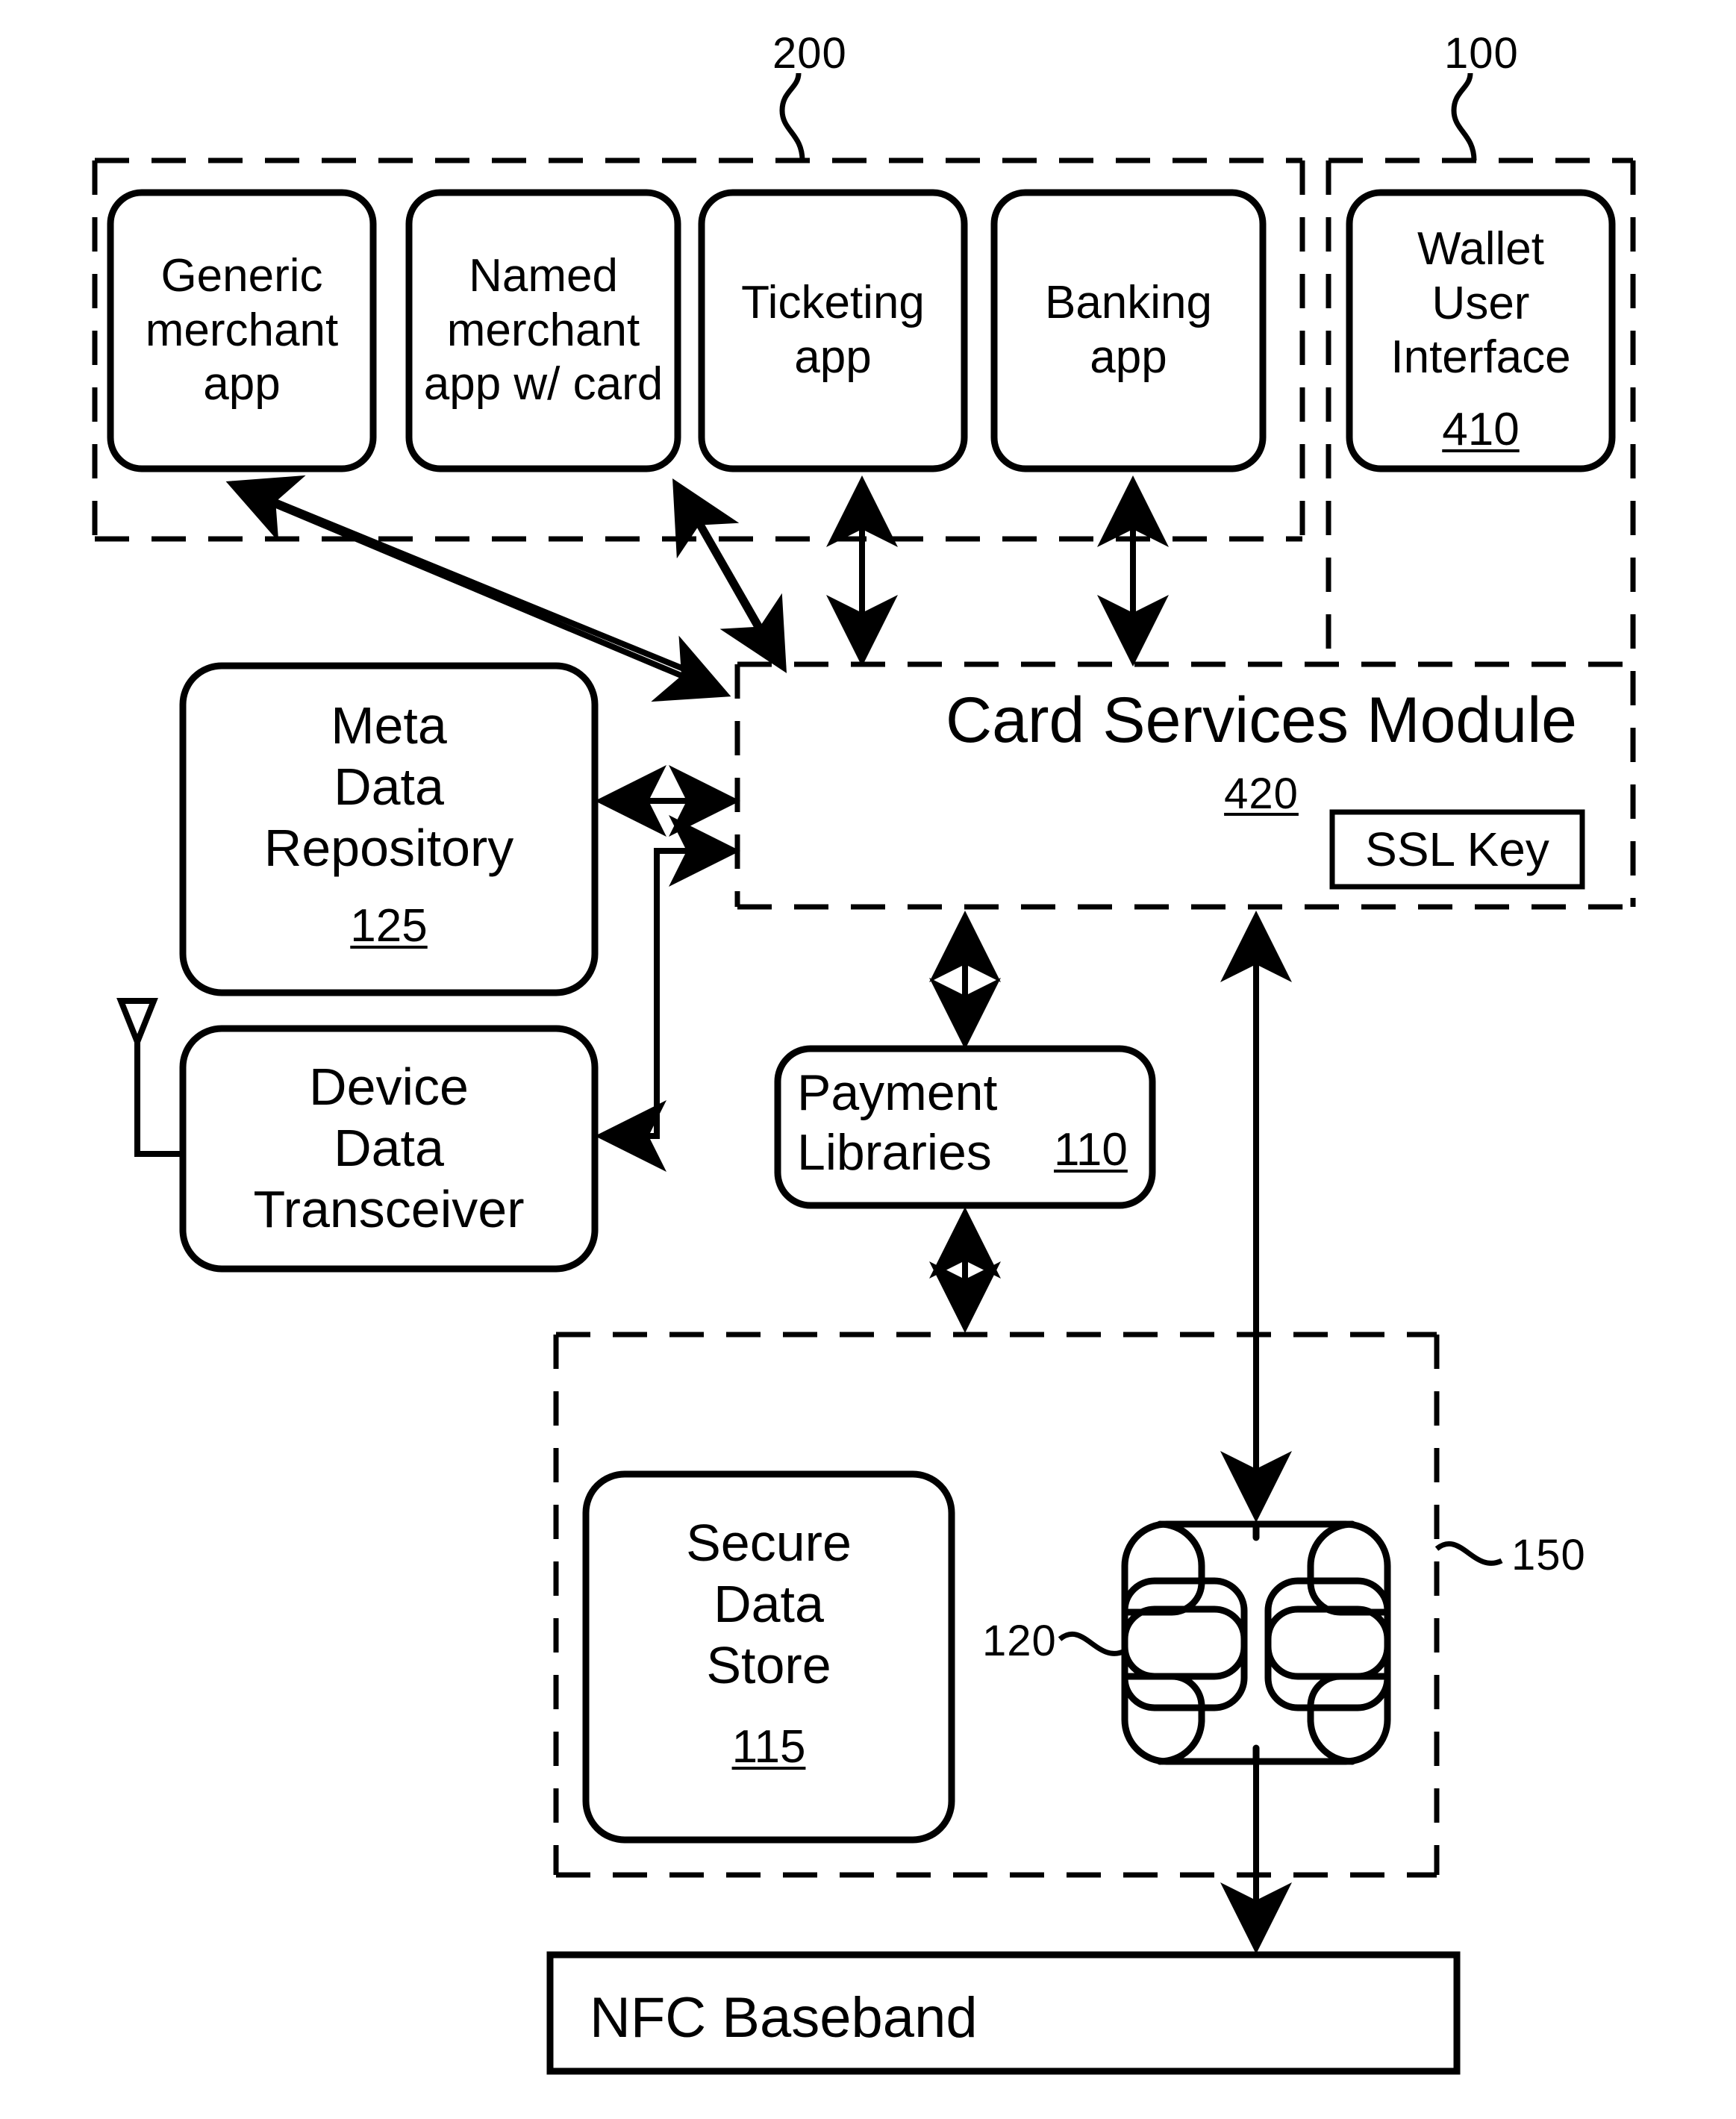 This screenshot has height=2119, width=1736. Describe the element at coordinates (389, 1148) in the screenshot. I see `device-data-transceiver-label: Device Data Transceiver` at that location.